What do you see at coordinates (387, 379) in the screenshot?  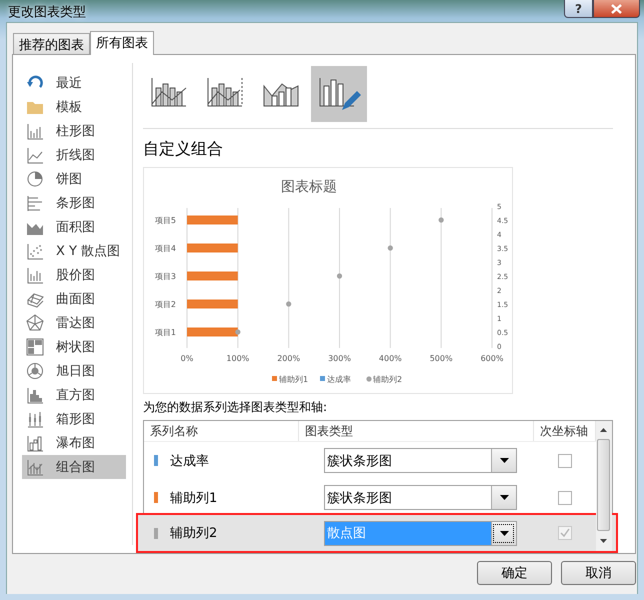 I see `legend-label: 辅助列2` at bounding box center [387, 379].